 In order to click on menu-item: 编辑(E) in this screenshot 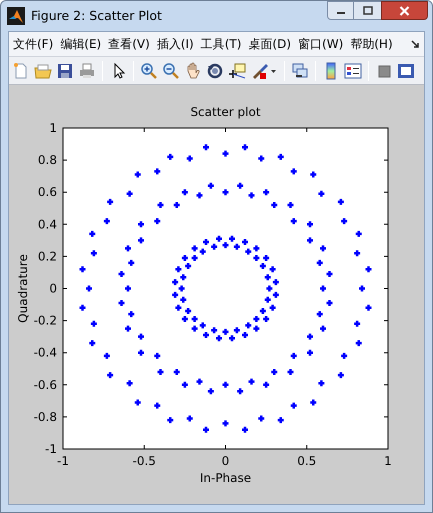, I will do `click(81, 44)`.